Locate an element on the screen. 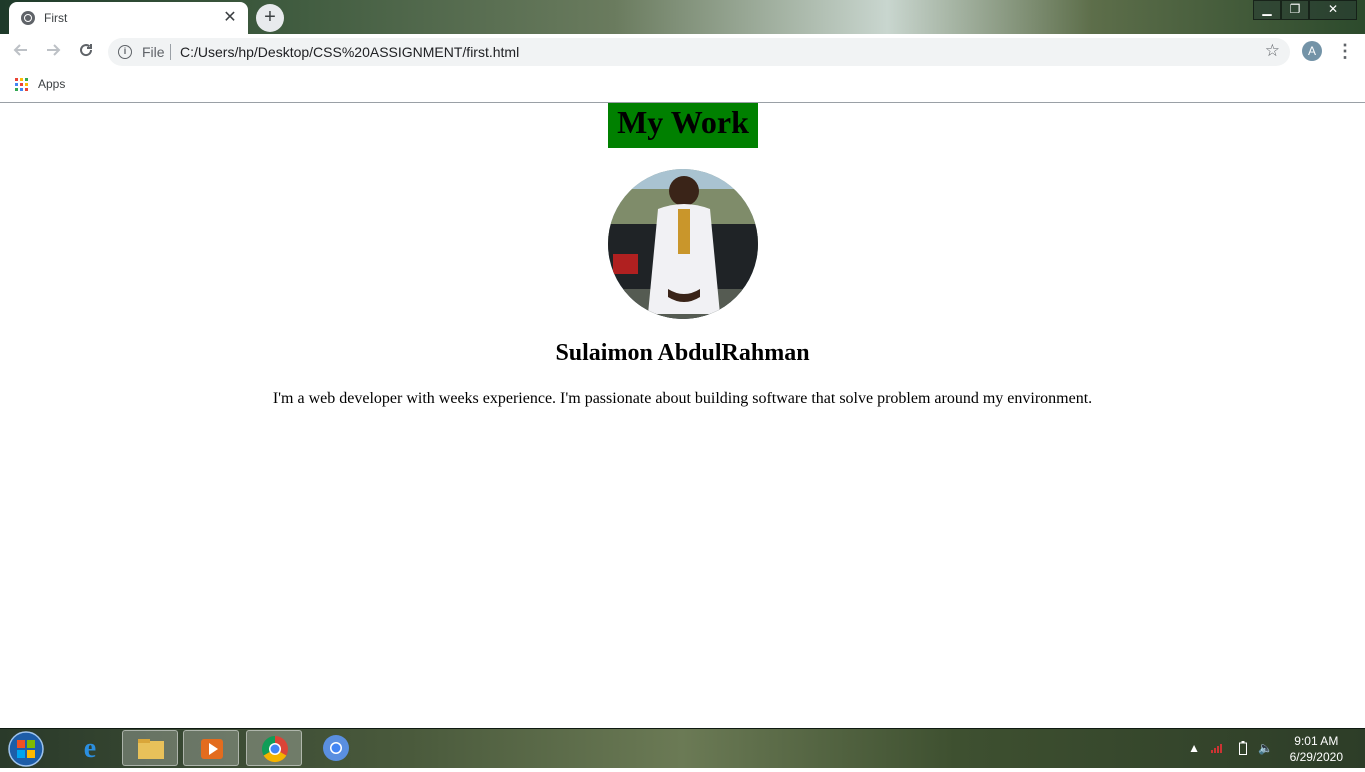 The width and height of the screenshot is (1365, 772). clock-time: 9:01 AM is located at coordinates (1316, 741).